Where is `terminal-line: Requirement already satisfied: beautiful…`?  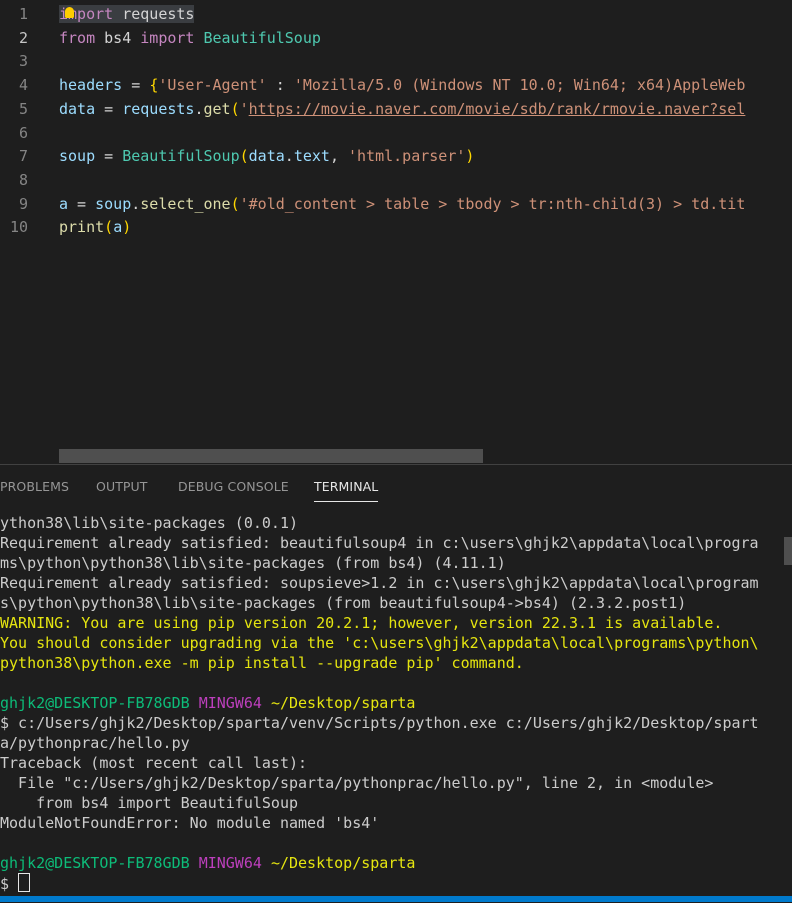
terminal-line: Requirement already satisfied: beautiful… is located at coordinates (379, 543).